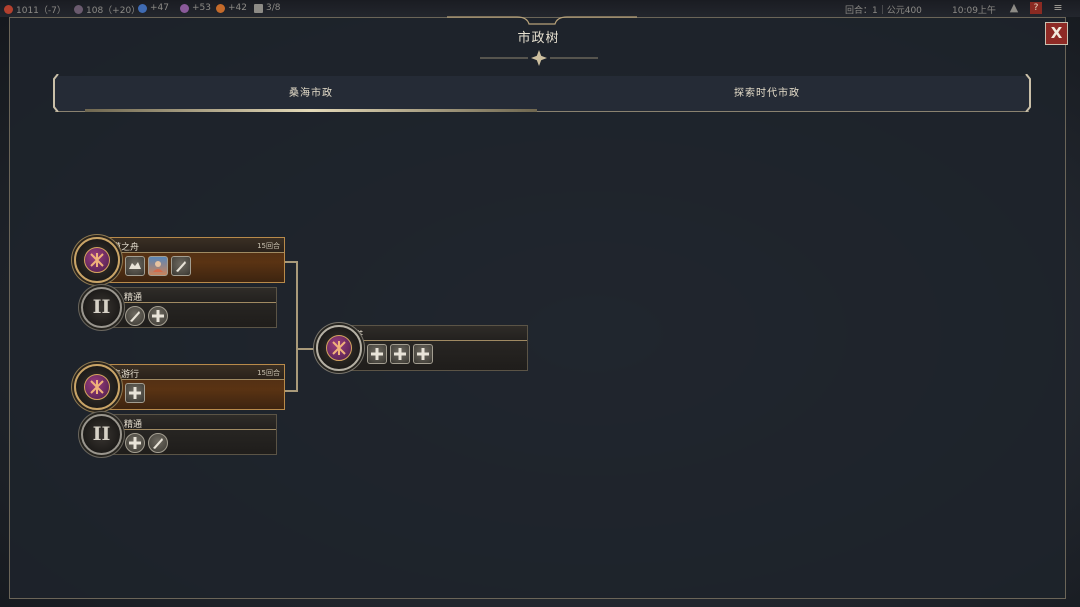 The image size is (1080, 607). Describe the element at coordinates (135, 266) in the screenshot. I see `caravan-icon` at that location.